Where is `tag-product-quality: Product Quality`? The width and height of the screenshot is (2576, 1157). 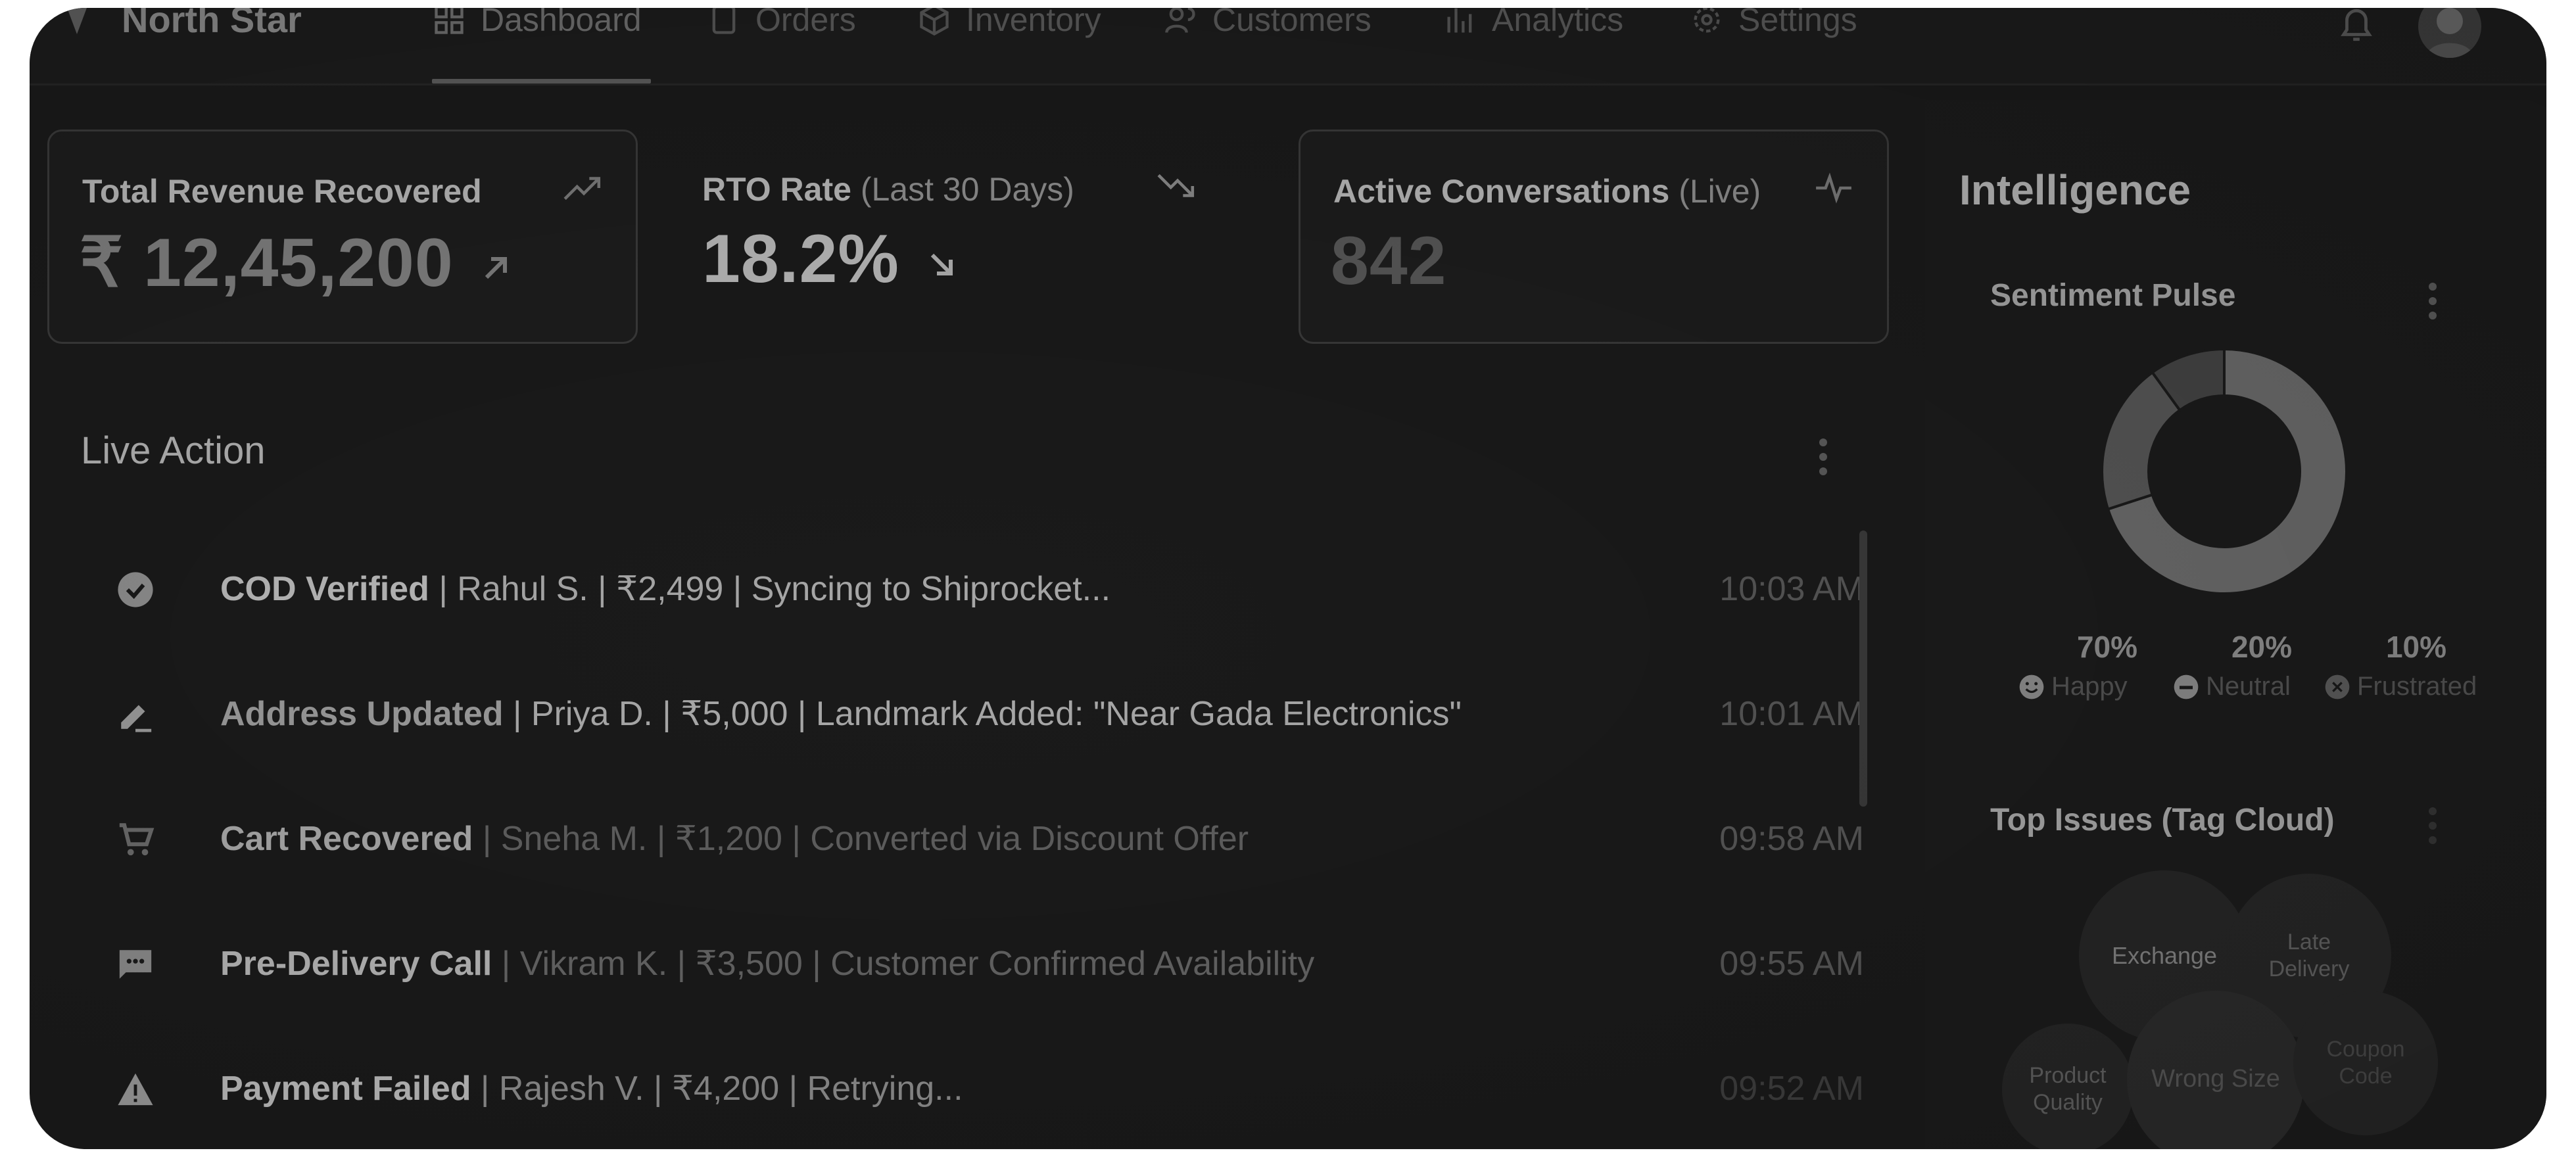
tag-product-quality: Product Quality is located at coordinates (2068, 1086).